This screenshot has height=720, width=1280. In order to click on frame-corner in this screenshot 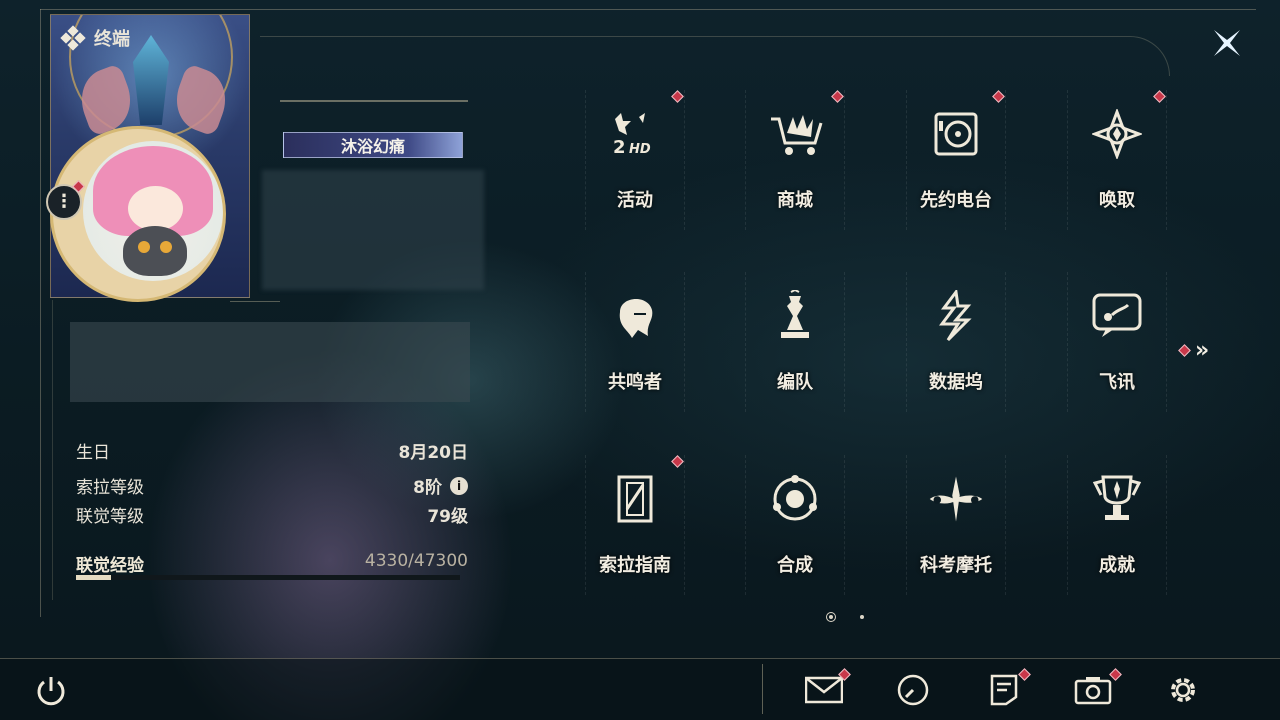, I will do `click(715, 56)`.